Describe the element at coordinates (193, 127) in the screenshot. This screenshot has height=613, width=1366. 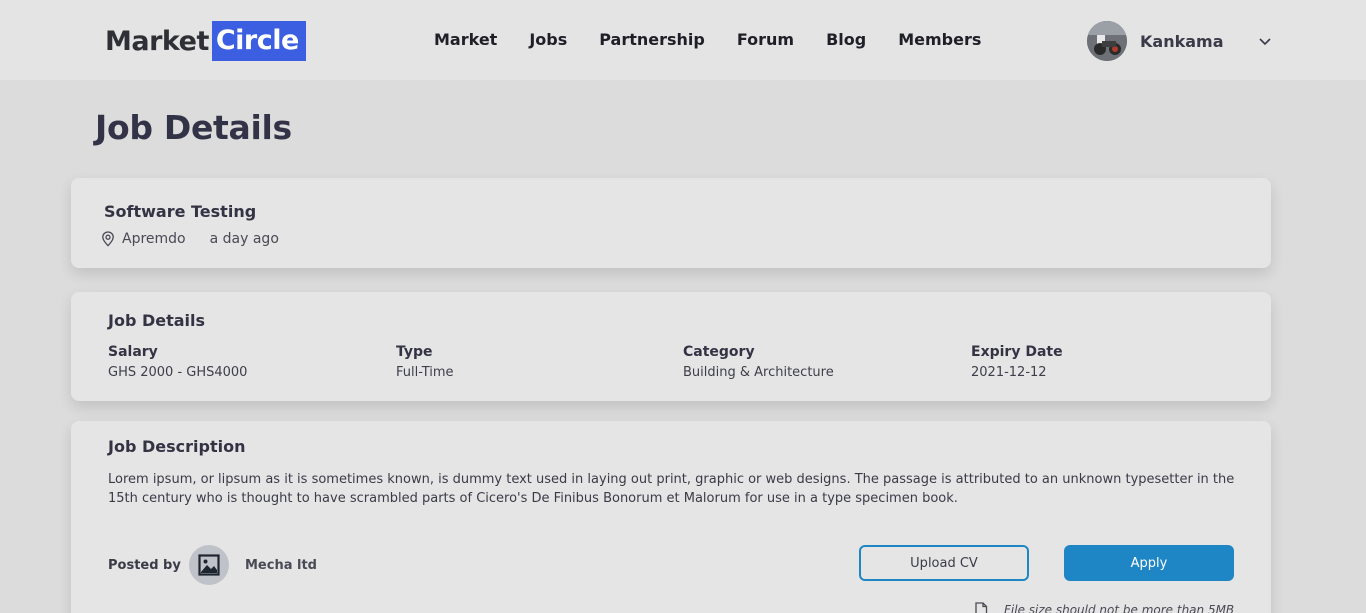
I see `page-title: Job Details` at that location.